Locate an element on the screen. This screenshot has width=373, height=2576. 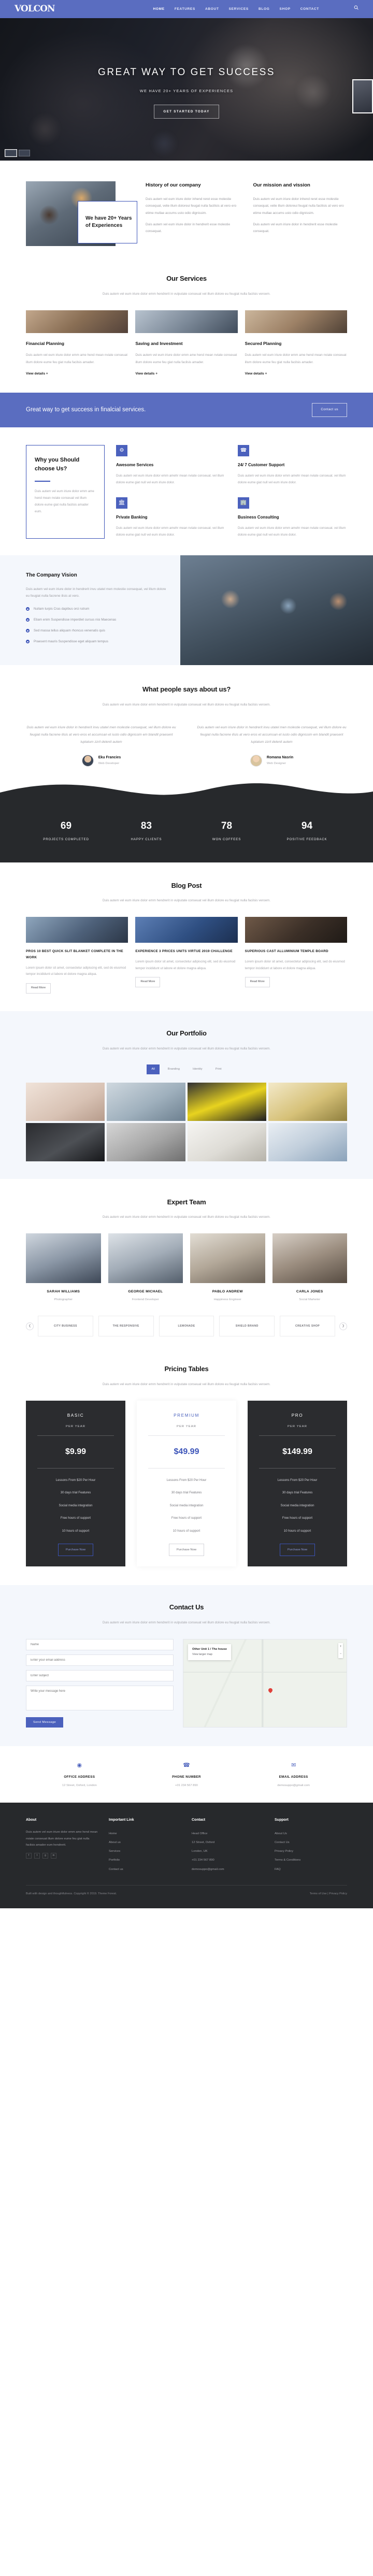
map-zoom-in-button: + is located at coordinates (340, 1647).